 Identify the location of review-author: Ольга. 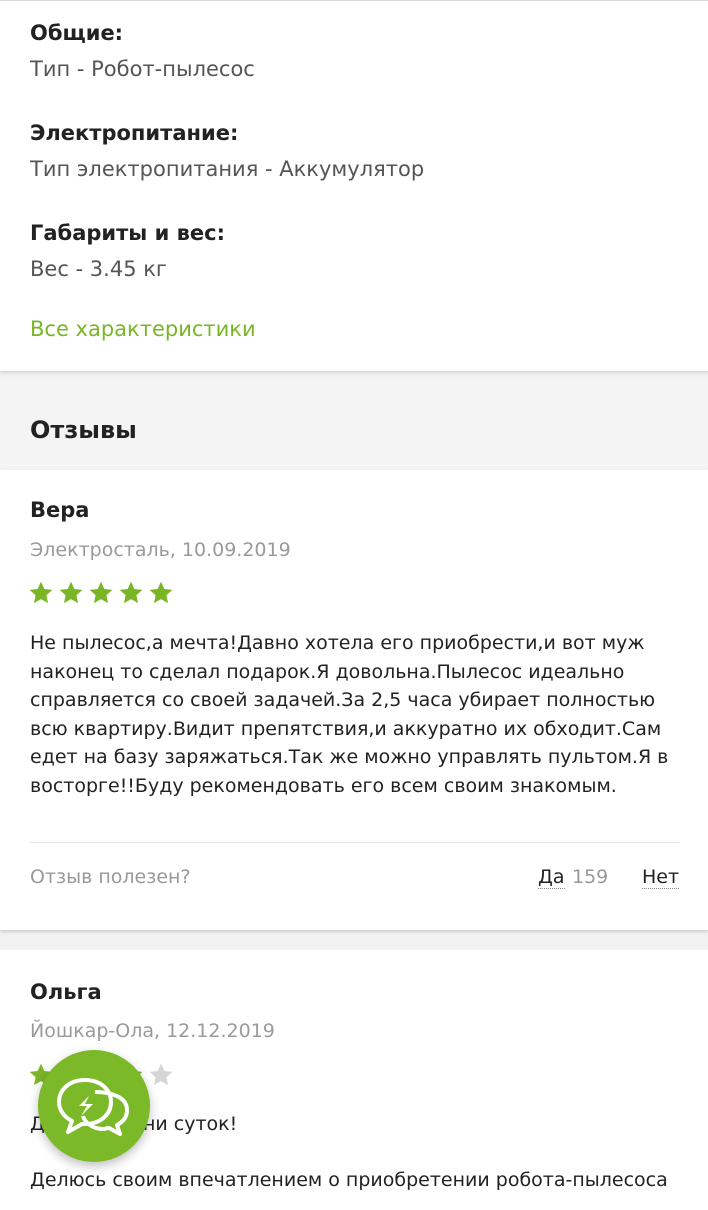
(66, 992).